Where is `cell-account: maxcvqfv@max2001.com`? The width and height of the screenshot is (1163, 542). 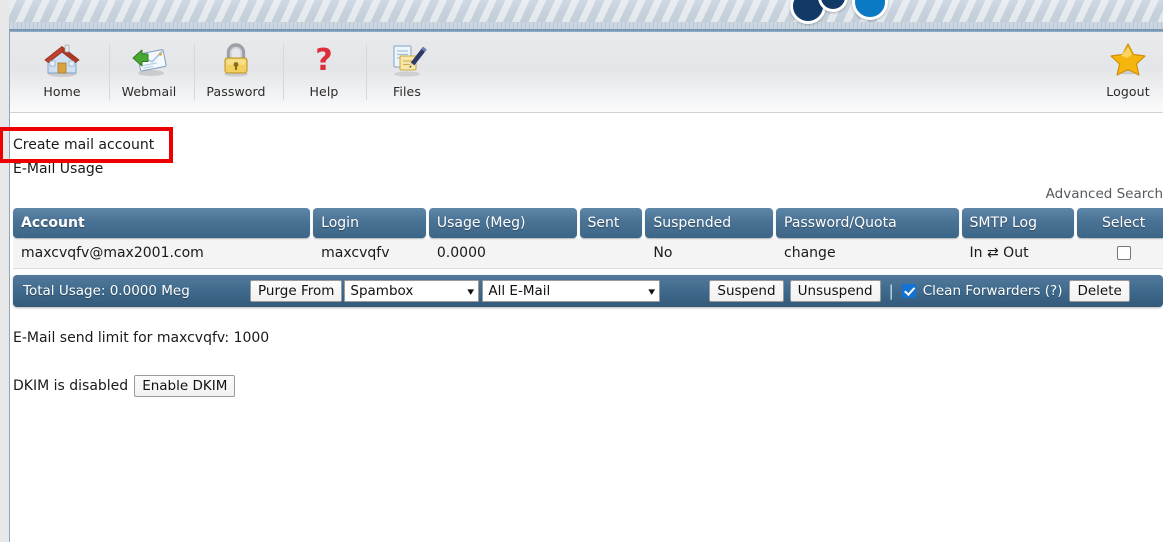
cell-account: maxcvqfv@max2001.com is located at coordinates (112, 253).